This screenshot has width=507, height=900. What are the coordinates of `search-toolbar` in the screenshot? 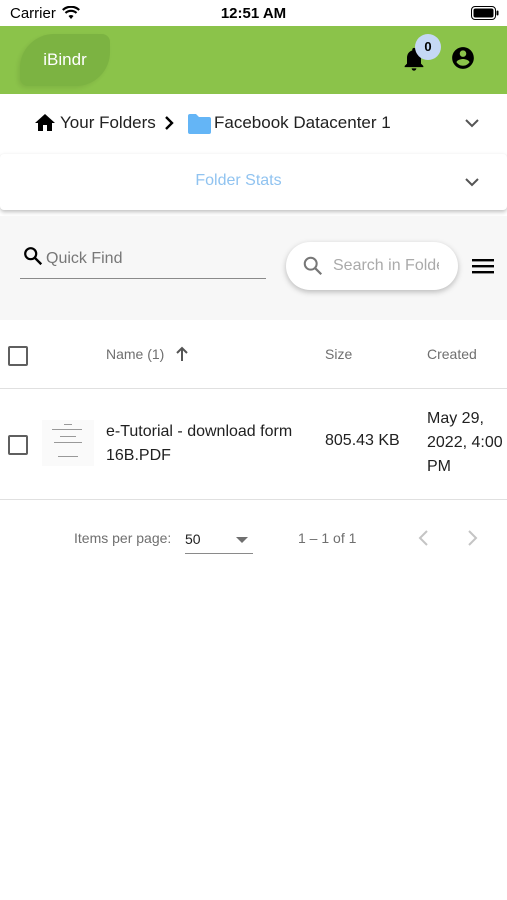 It's located at (253, 268).